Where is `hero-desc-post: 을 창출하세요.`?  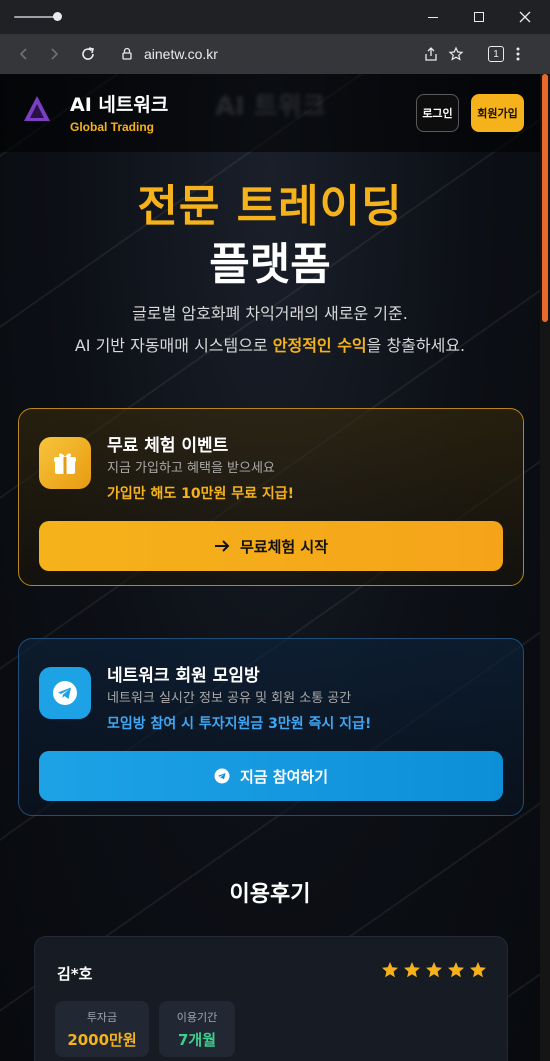 hero-desc-post: 을 창출하세요. is located at coordinates (416, 345).